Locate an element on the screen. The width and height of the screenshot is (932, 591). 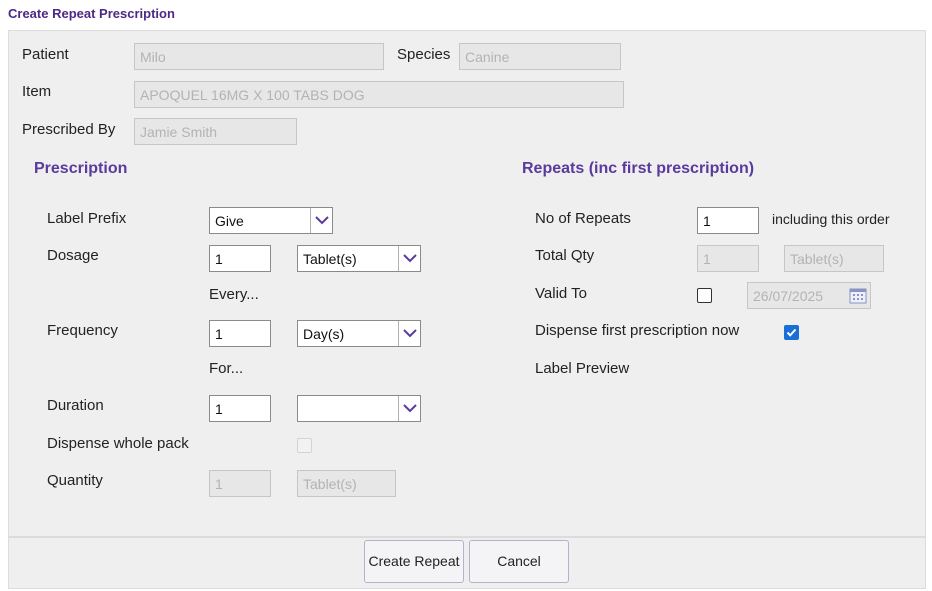
item-field: APOQUEL 16MG X 100 TABS DOG is located at coordinates (379, 94).